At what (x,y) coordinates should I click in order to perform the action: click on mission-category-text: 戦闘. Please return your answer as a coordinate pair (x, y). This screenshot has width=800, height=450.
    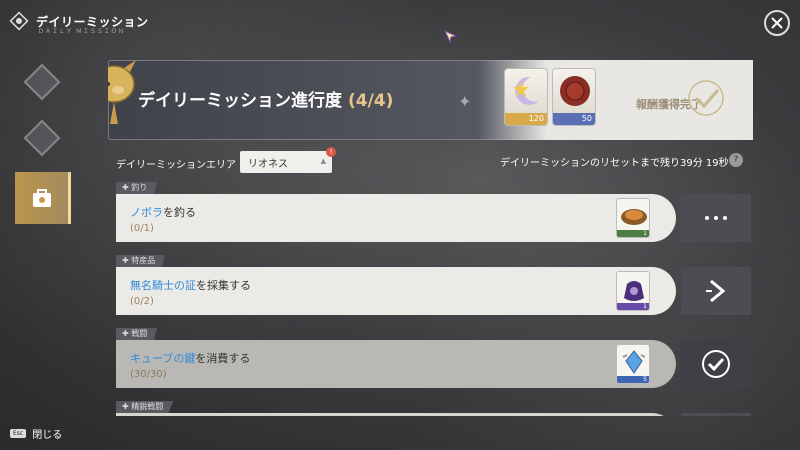
    Looking at the image, I should click on (139, 333).